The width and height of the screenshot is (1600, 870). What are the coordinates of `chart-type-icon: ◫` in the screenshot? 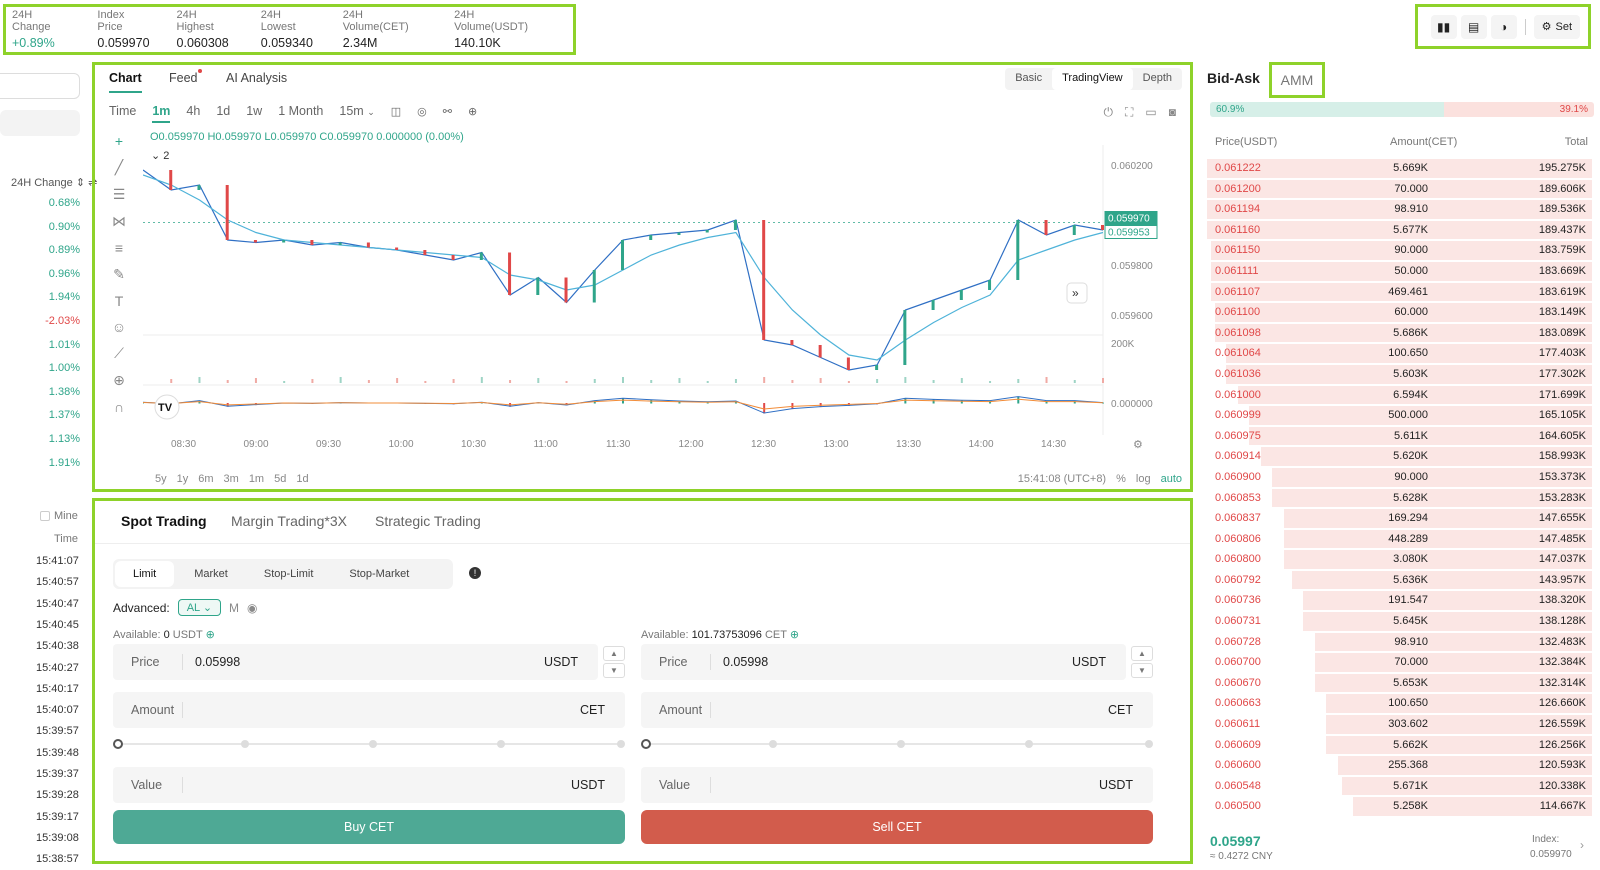 It's located at (396, 111).